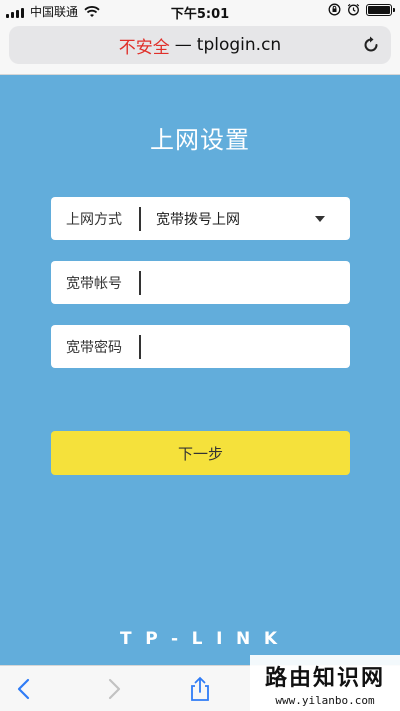 The image size is (400, 711). What do you see at coordinates (200, 11) in the screenshot?
I see `status-bar: 中国联通 下午5:01` at bounding box center [200, 11].